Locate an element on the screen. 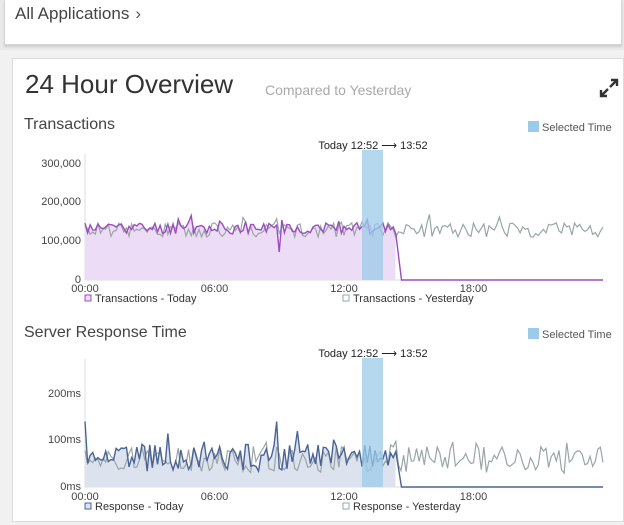 This screenshot has height=525, width=624. response-yesterday-legend-swatch is located at coordinates (346, 506).